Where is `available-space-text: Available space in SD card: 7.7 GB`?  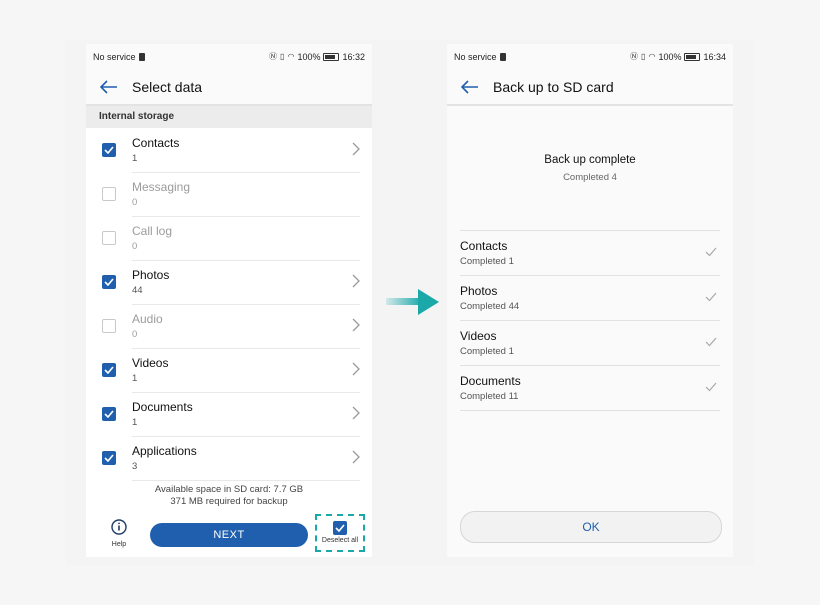 available-space-text: Available space in SD card: 7.7 GB is located at coordinates (229, 489).